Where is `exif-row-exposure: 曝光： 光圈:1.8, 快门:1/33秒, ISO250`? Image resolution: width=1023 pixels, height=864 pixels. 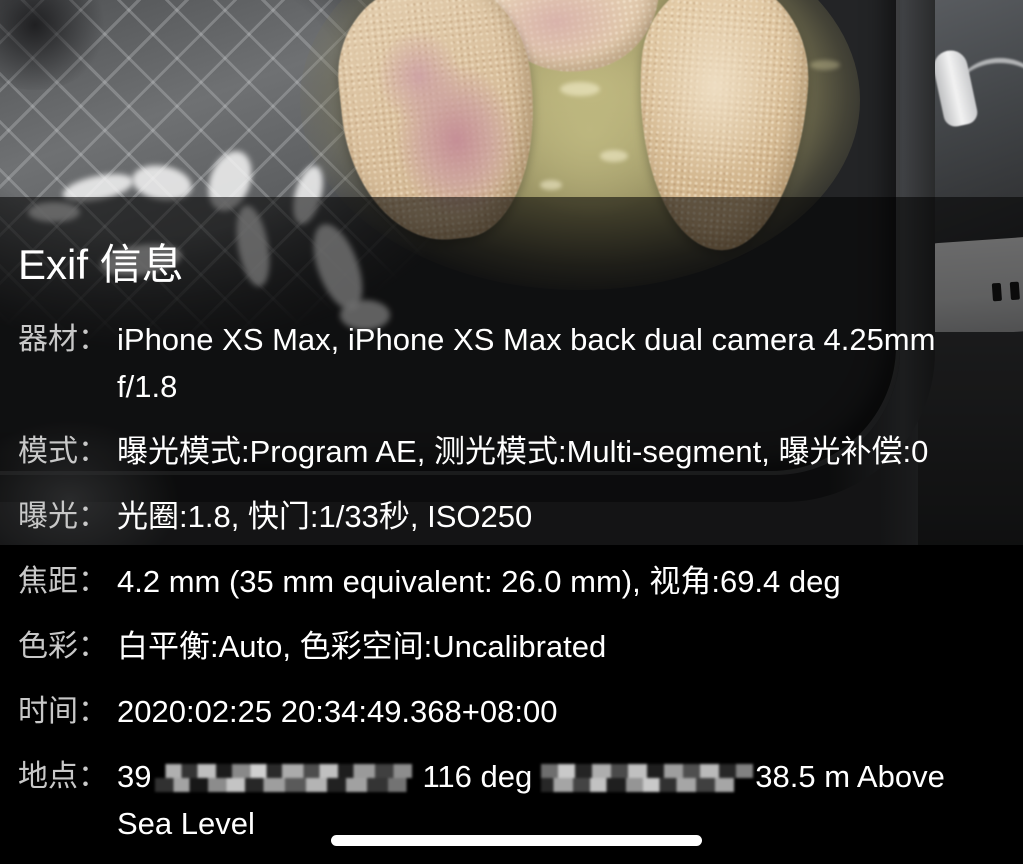
exif-row-exposure: 曝光： 光圈:1.8, 快门:1/33秒, ISO250 is located at coordinates (520, 516).